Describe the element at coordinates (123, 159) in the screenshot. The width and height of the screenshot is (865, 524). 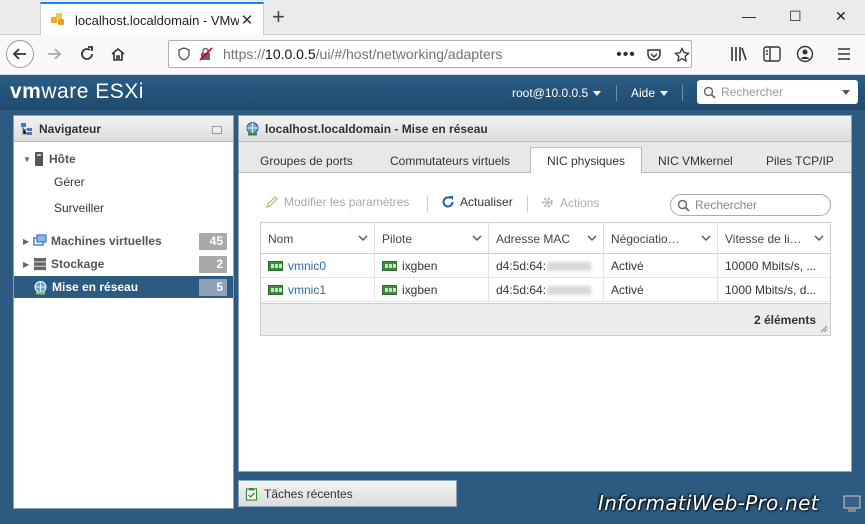
I see `sidebar-item-host: ▼ Hôte` at that location.